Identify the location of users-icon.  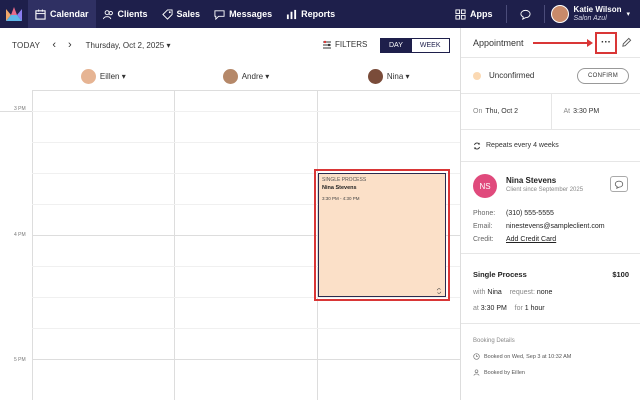
(107, 14).